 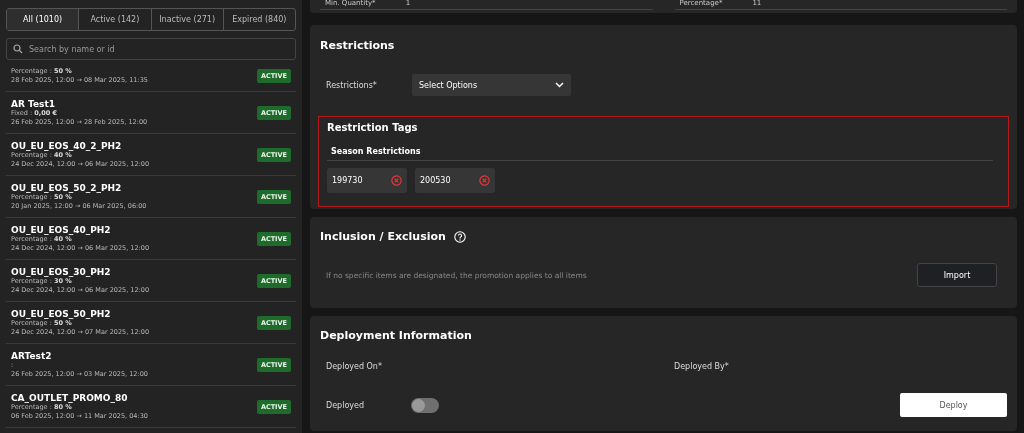 What do you see at coordinates (354, 366) in the screenshot?
I see `field-label: Deployed On*` at bounding box center [354, 366].